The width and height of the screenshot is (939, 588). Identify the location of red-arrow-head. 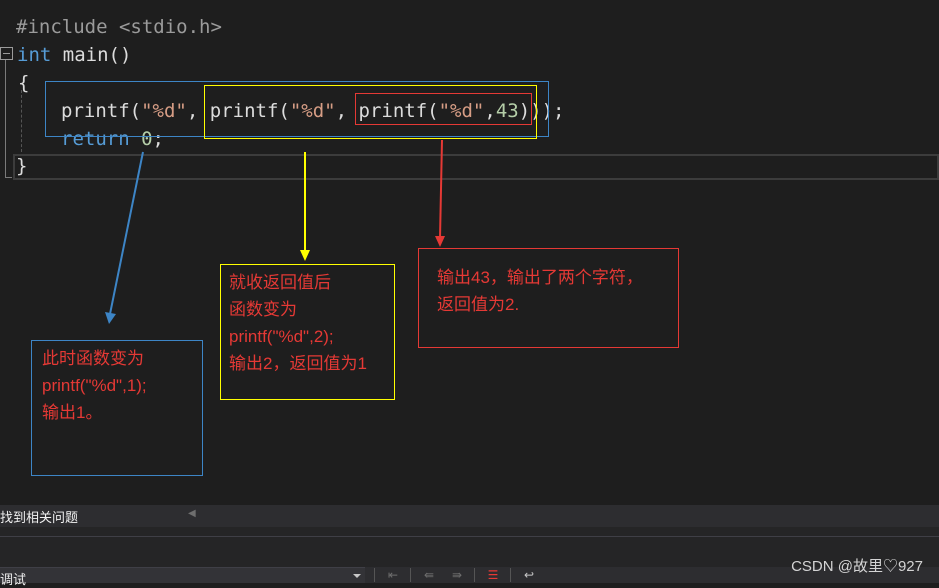
(440, 241).